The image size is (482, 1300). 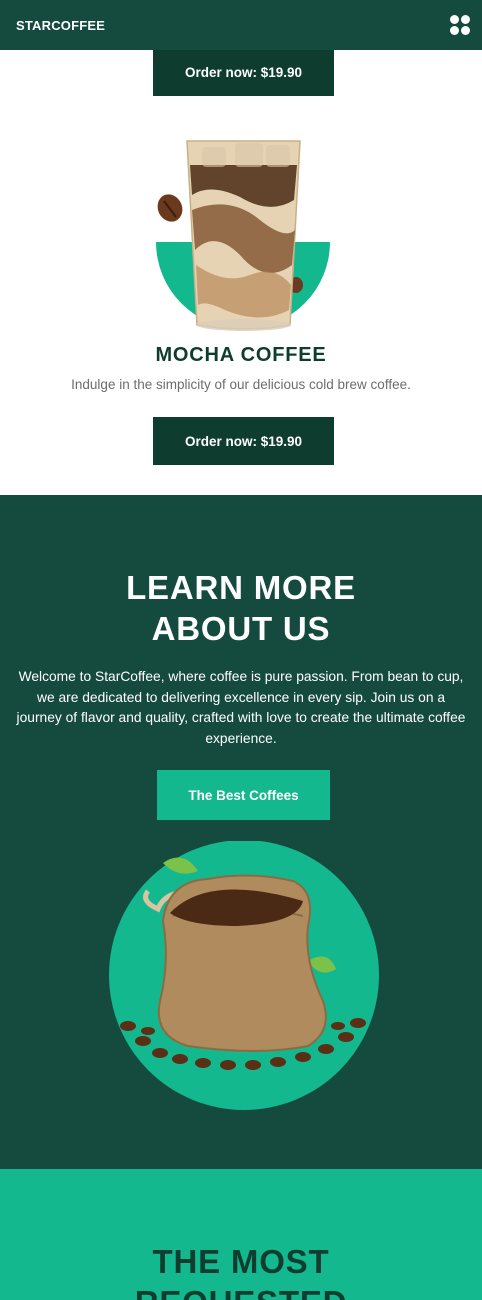 What do you see at coordinates (243, 795) in the screenshot?
I see `best-coffees-button: The Best Coffees` at bounding box center [243, 795].